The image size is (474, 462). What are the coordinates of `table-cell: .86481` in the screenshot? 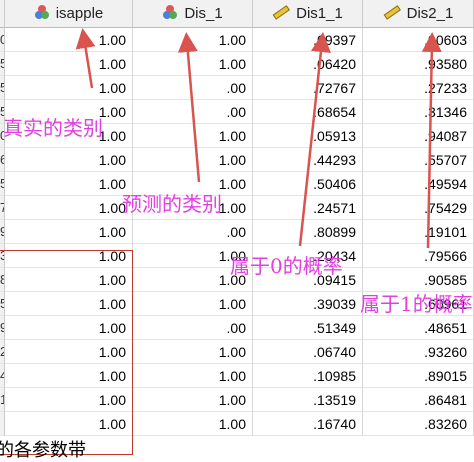 It's located at (418, 400).